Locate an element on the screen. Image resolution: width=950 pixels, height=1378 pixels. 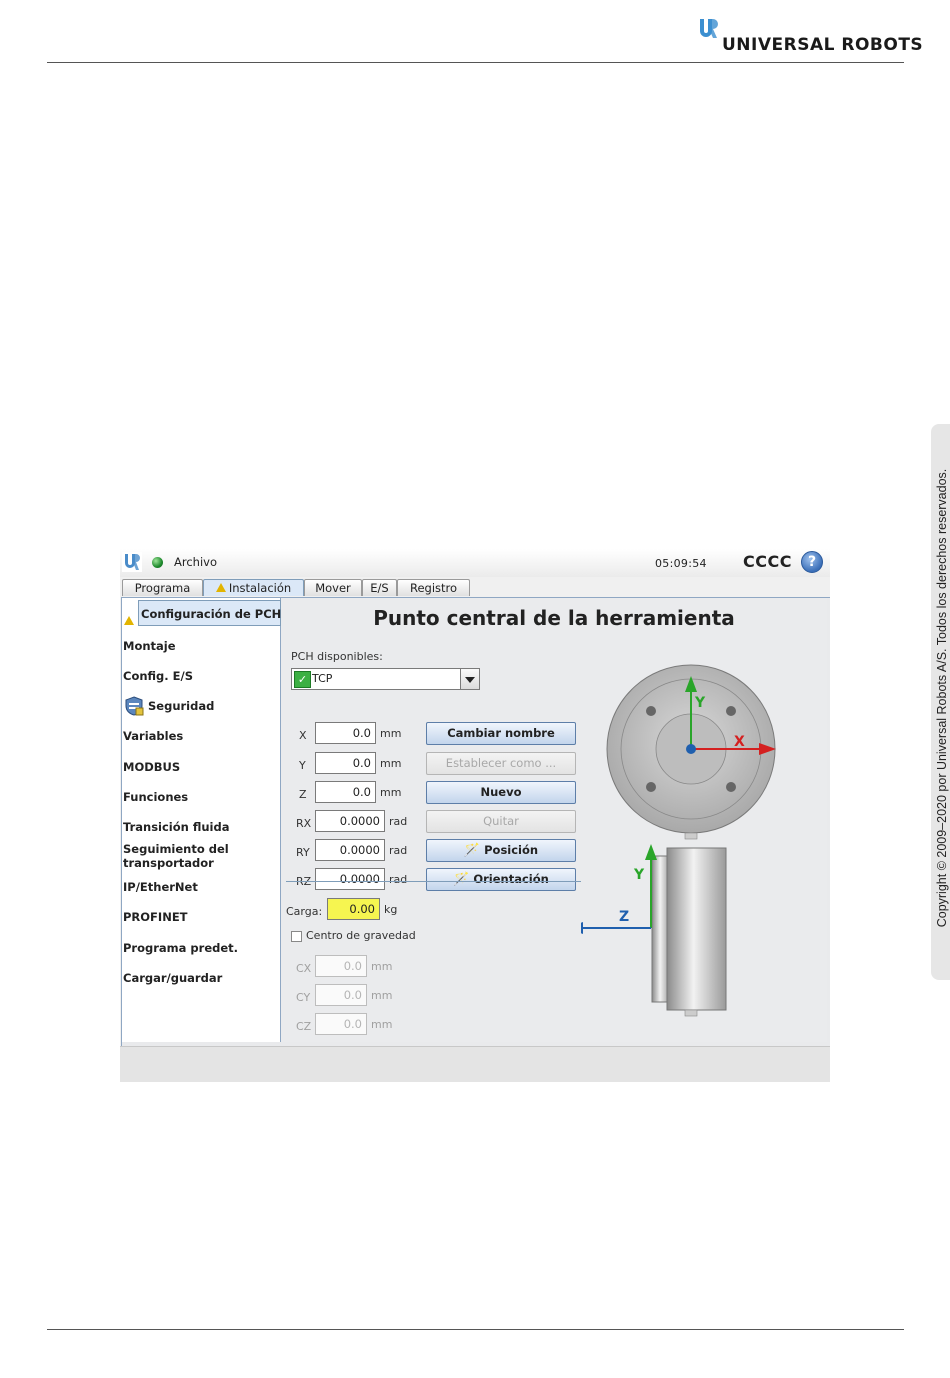
remove-button: Quitar is located at coordinates (501, 821).